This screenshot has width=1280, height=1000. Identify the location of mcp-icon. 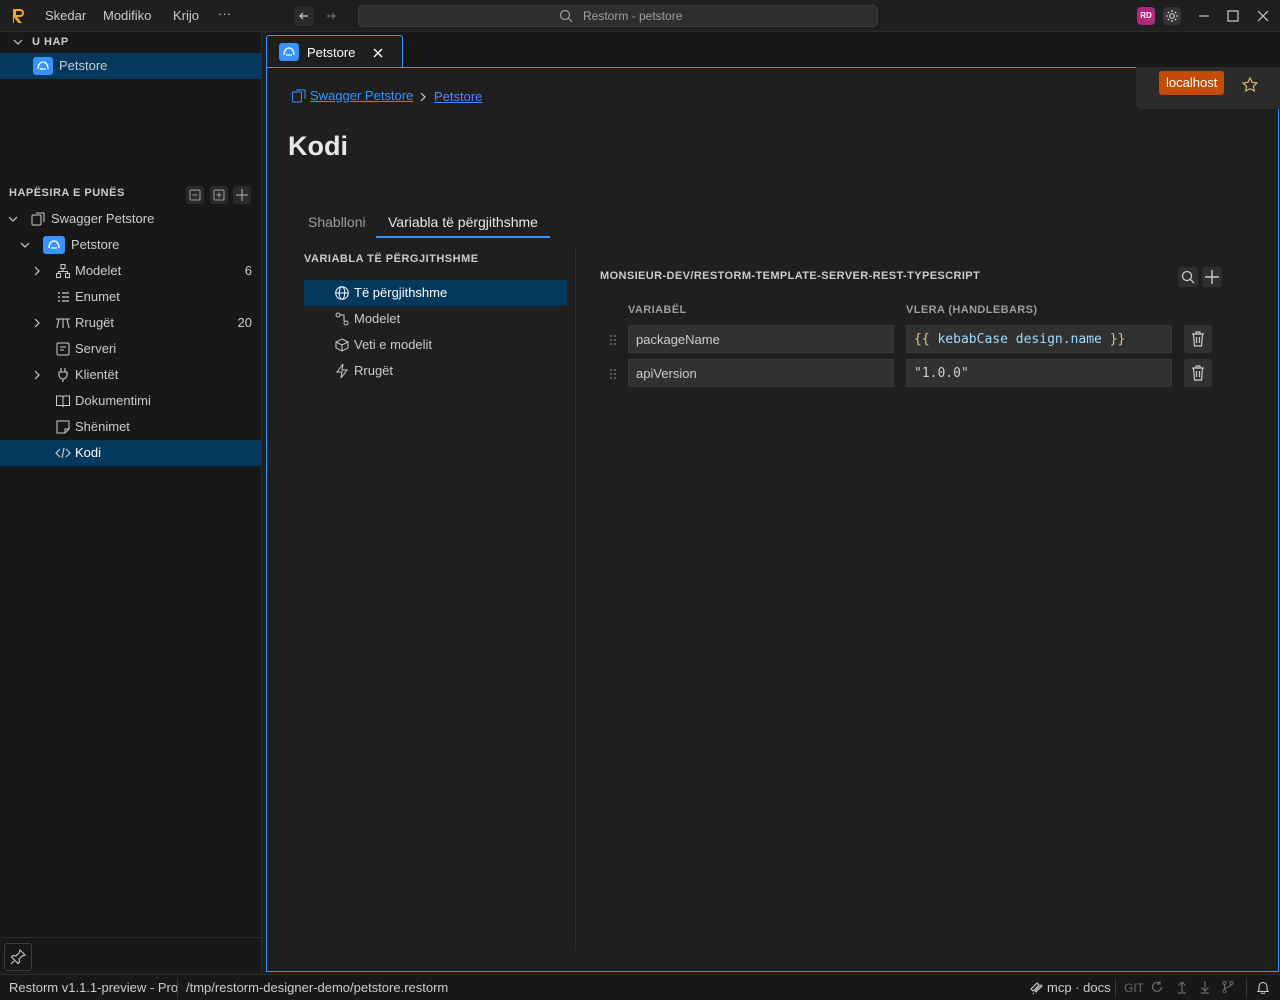
(1036, 988).